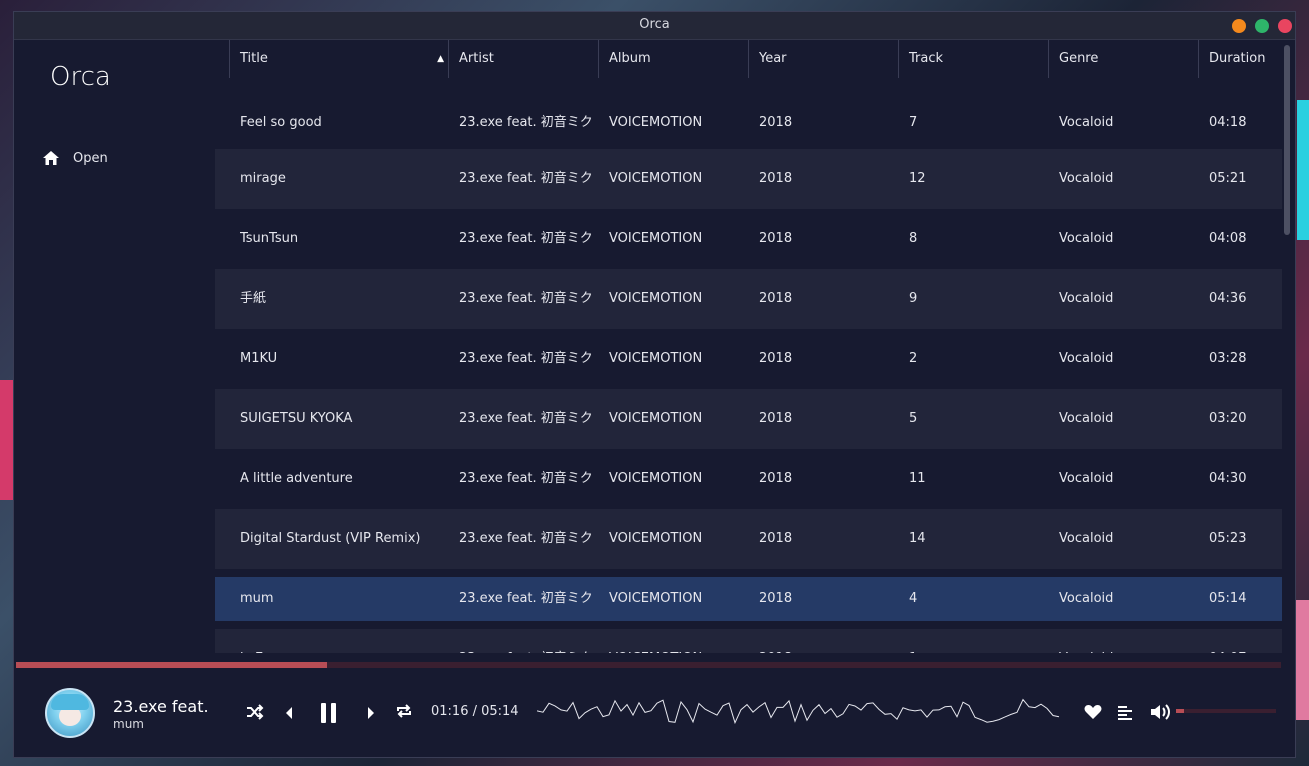 The height and width of the screenshot is (766, 1309). Describe the element at coordinates (1228, 418) in the screenshot. I see `cell-duration: 03:20` at that location.